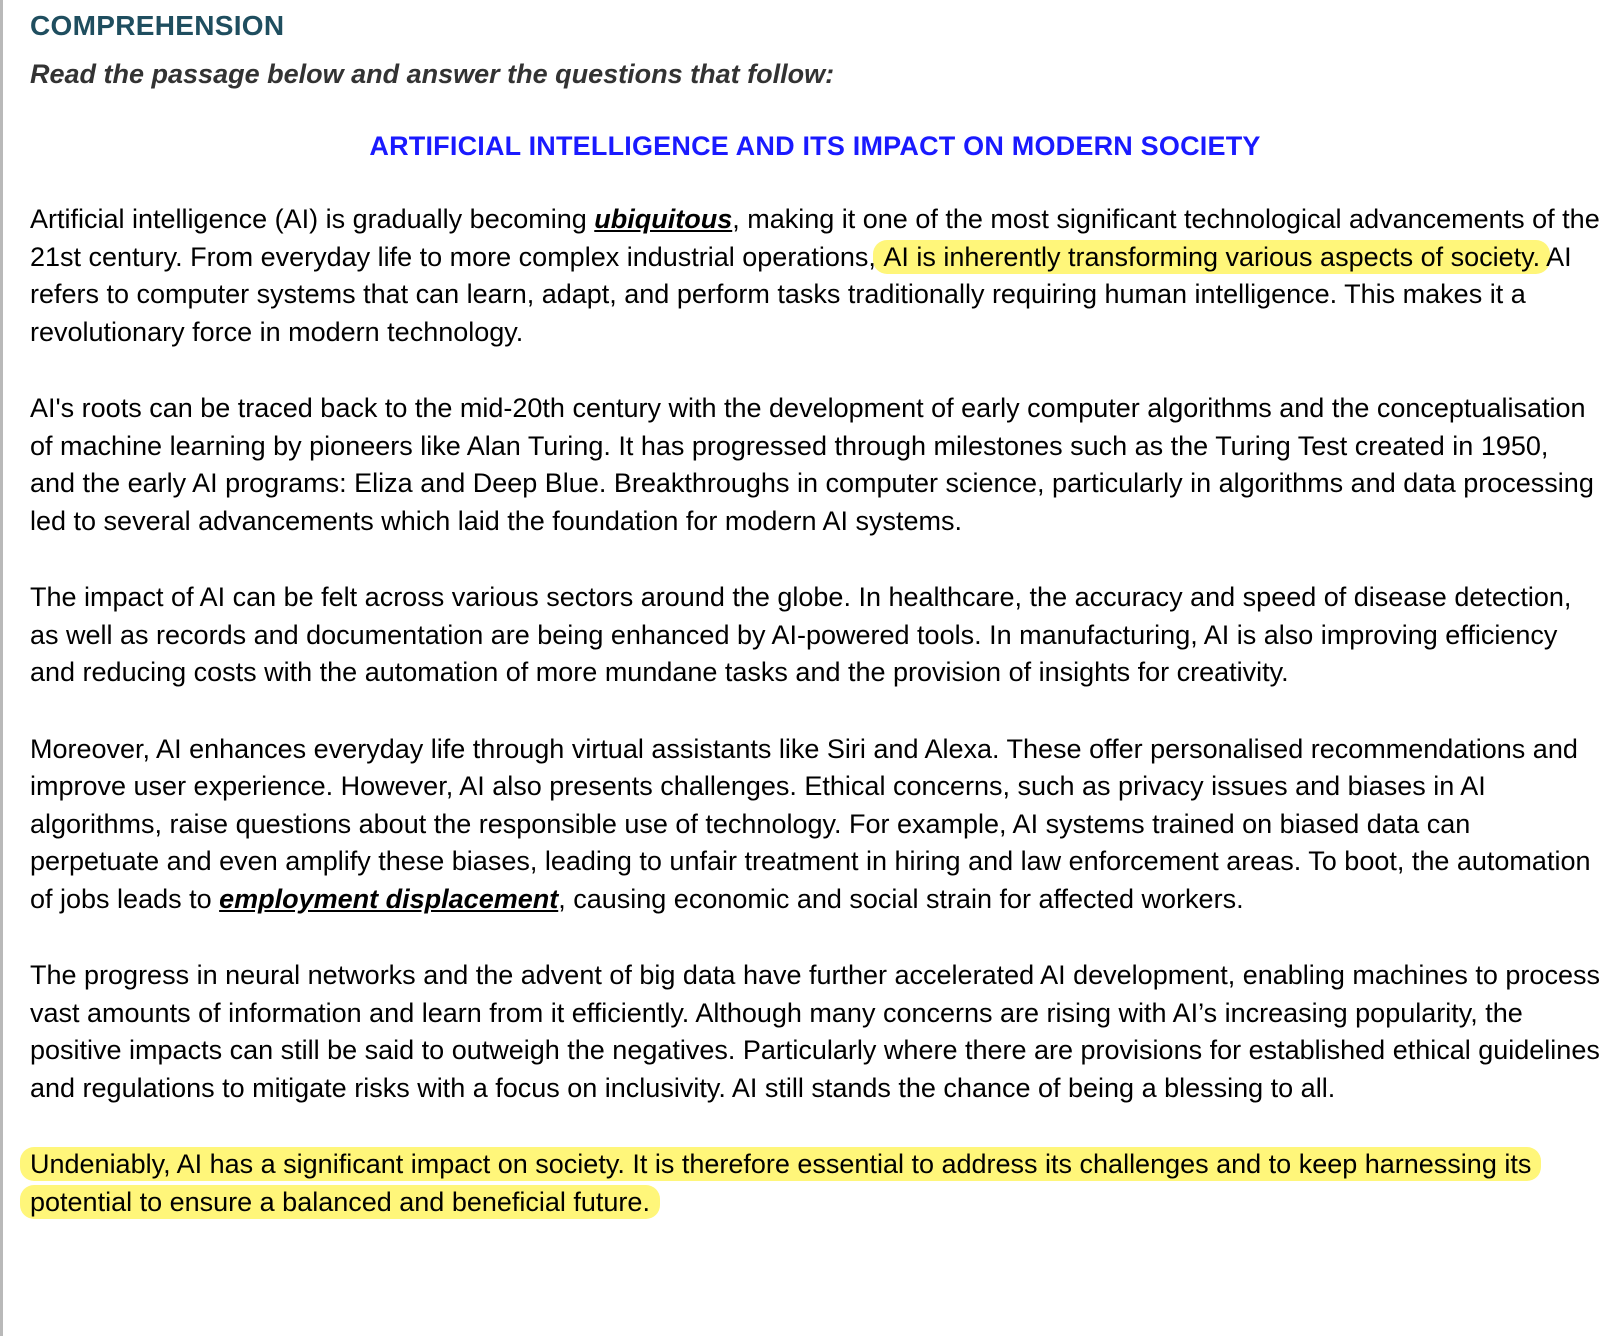 This screenshot has height=1336, width=1618. I want to click on keyword-employment-displacement: employment displacement, so click(389, 898).